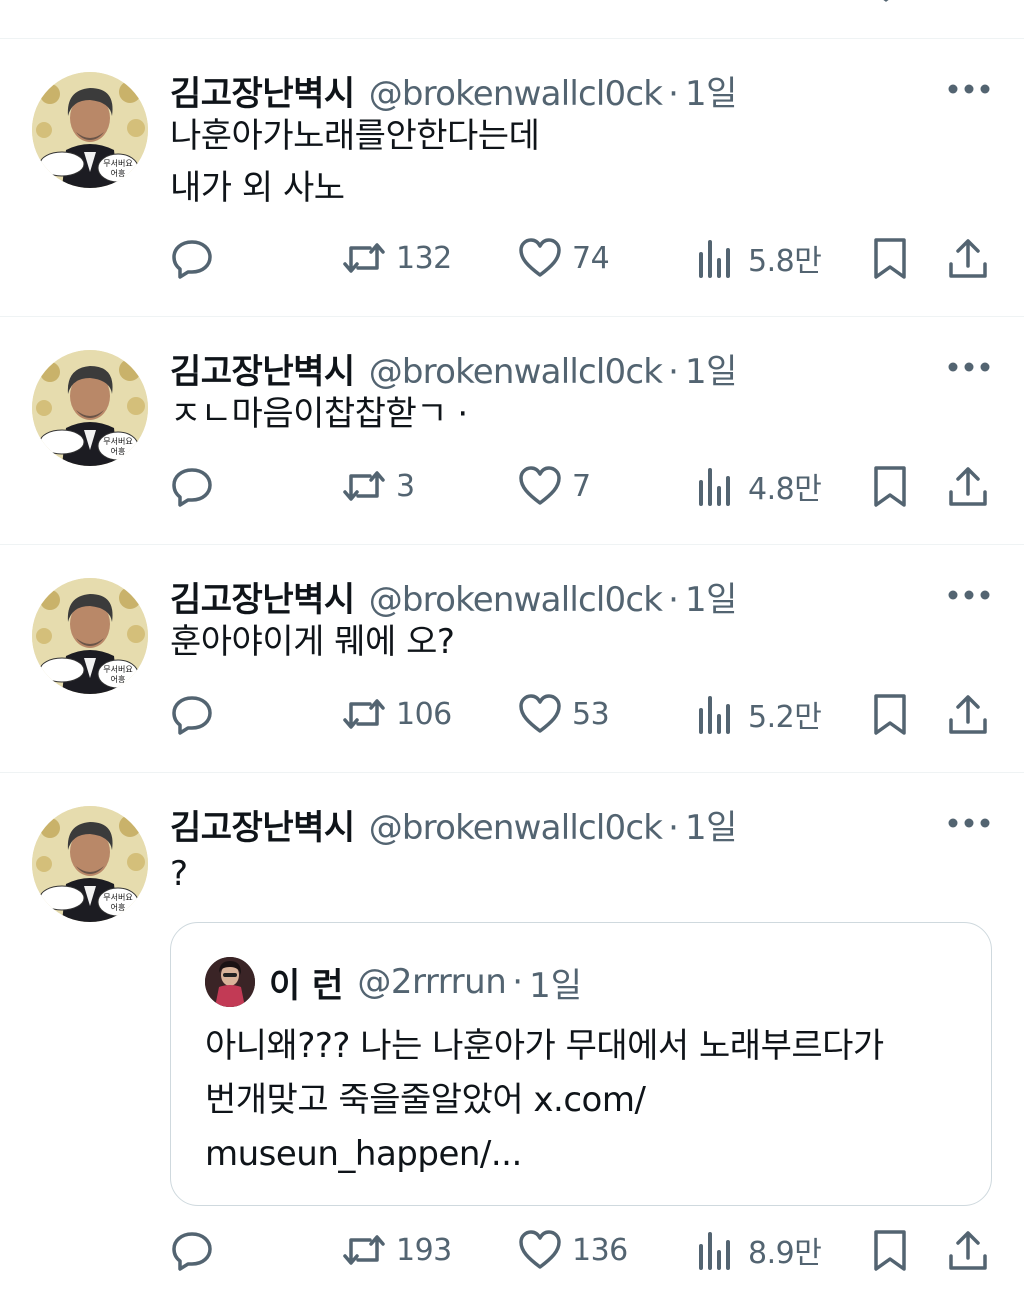 The height and width of the screenshot is (1297, 1024). I want to click on avatar-image: 무서버요 어흥, so click(90, 636).